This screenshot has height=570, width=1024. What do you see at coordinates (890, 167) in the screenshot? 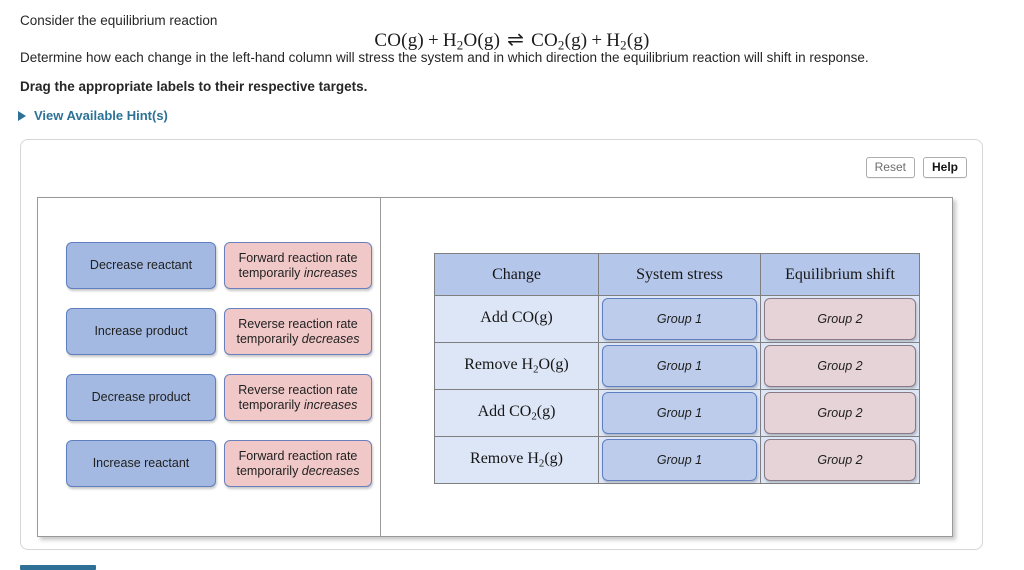
I see `reset-button: Reset` at bounding box center [890, 167].